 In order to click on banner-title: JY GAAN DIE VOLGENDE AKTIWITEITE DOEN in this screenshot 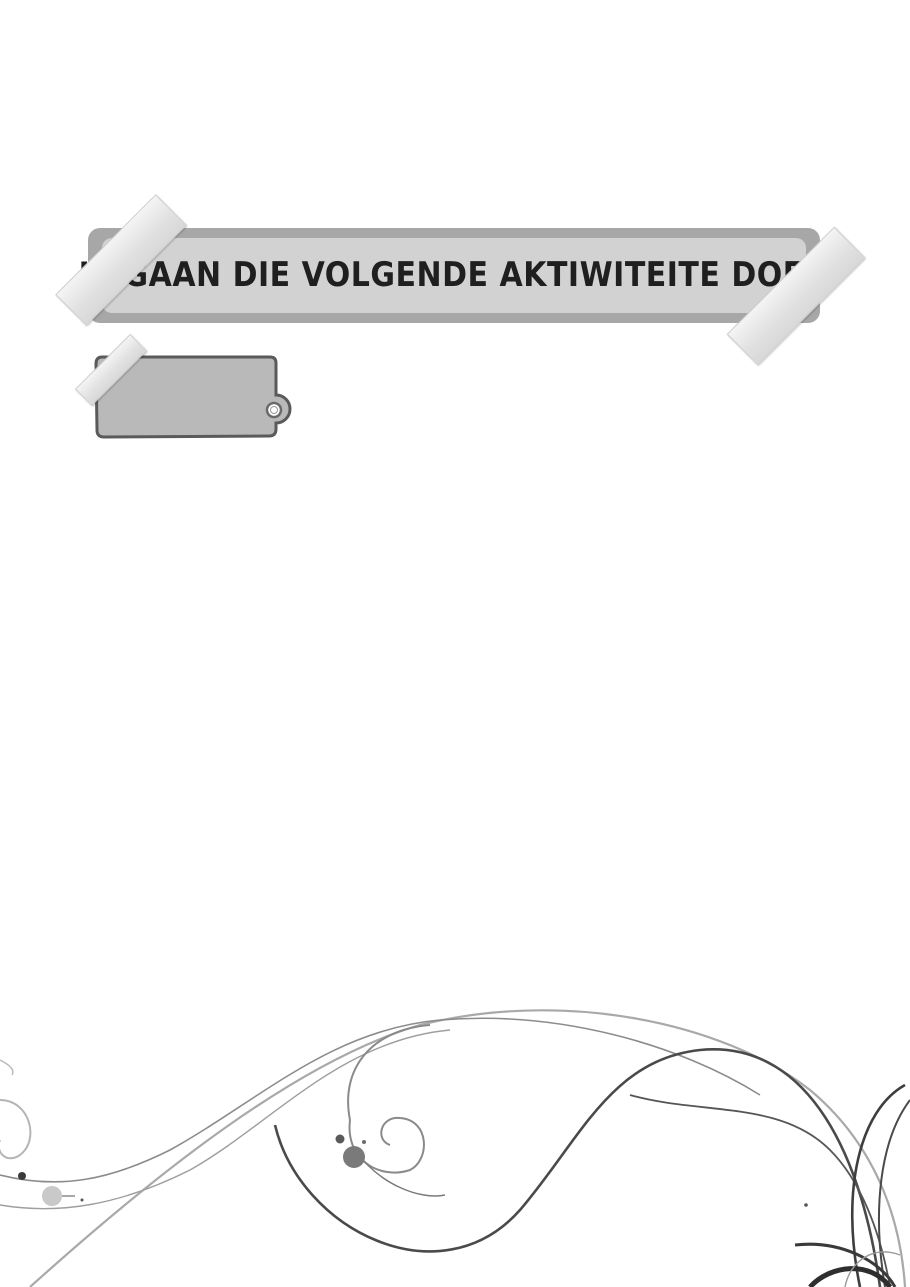, I will do `click(454, 275)`.